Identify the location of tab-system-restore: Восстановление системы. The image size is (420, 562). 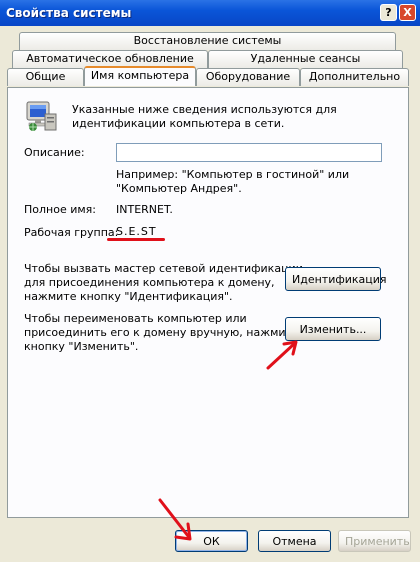
(207, 41).